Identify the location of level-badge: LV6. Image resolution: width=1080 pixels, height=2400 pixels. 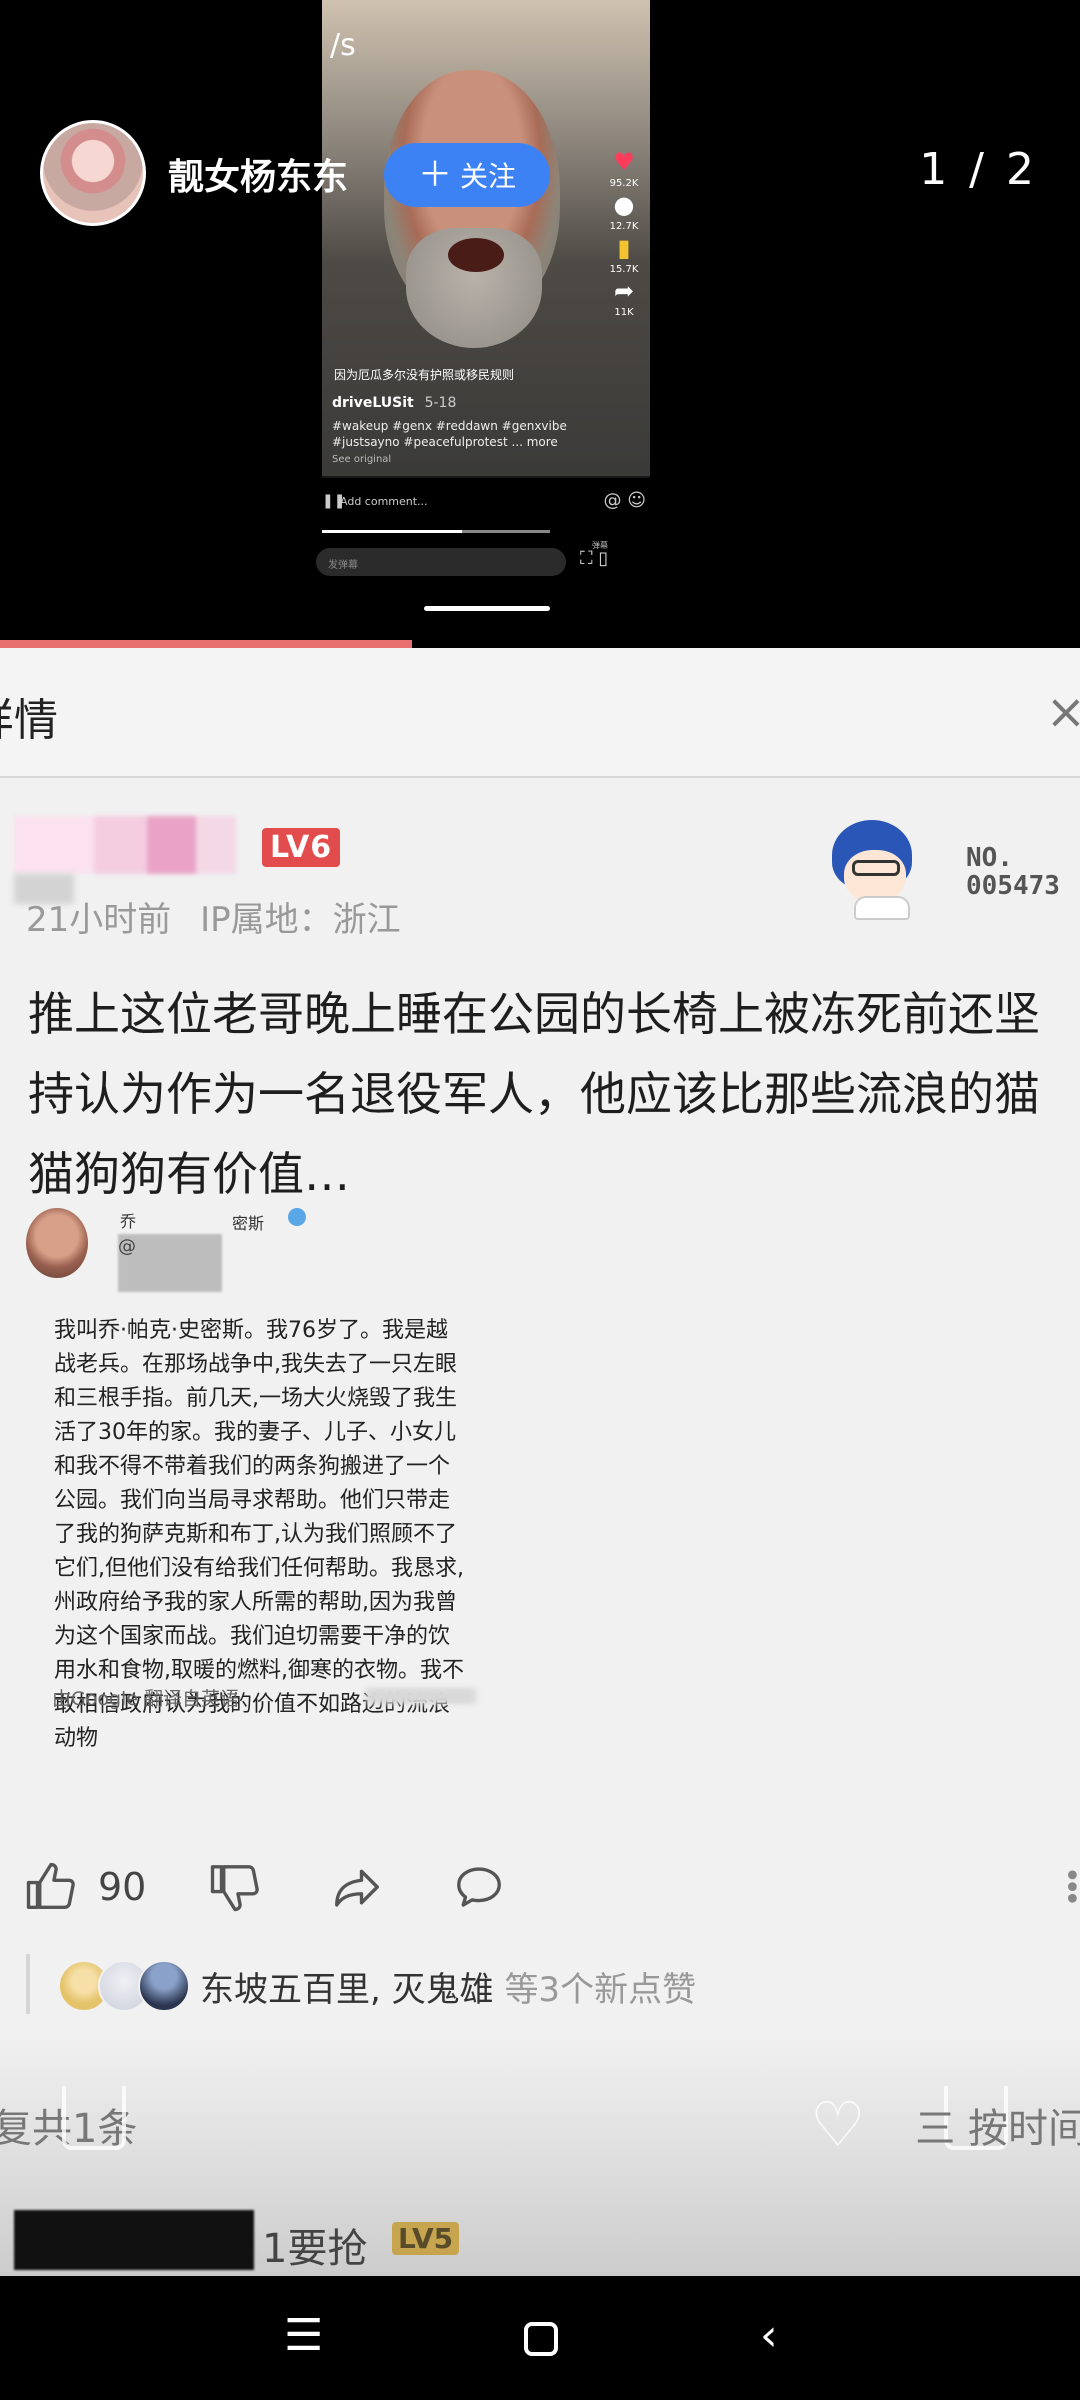
(301, 847).